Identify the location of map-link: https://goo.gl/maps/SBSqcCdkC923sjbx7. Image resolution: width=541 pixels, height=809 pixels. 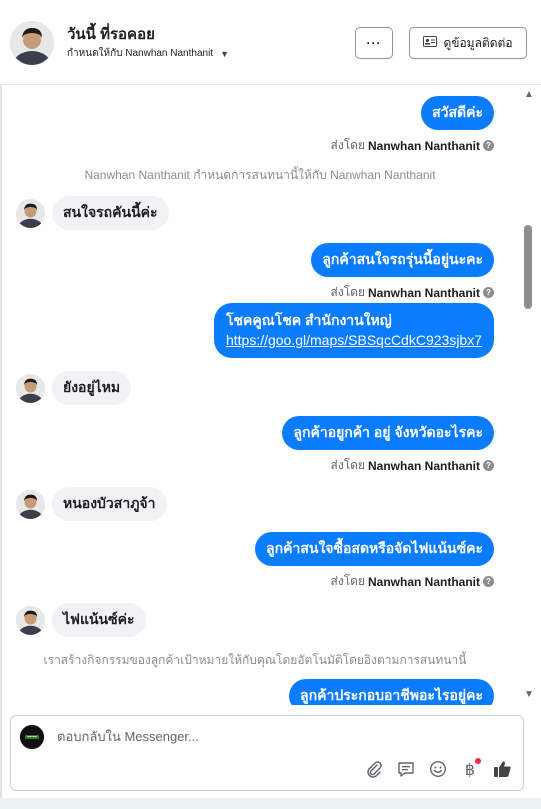
(354, 340).